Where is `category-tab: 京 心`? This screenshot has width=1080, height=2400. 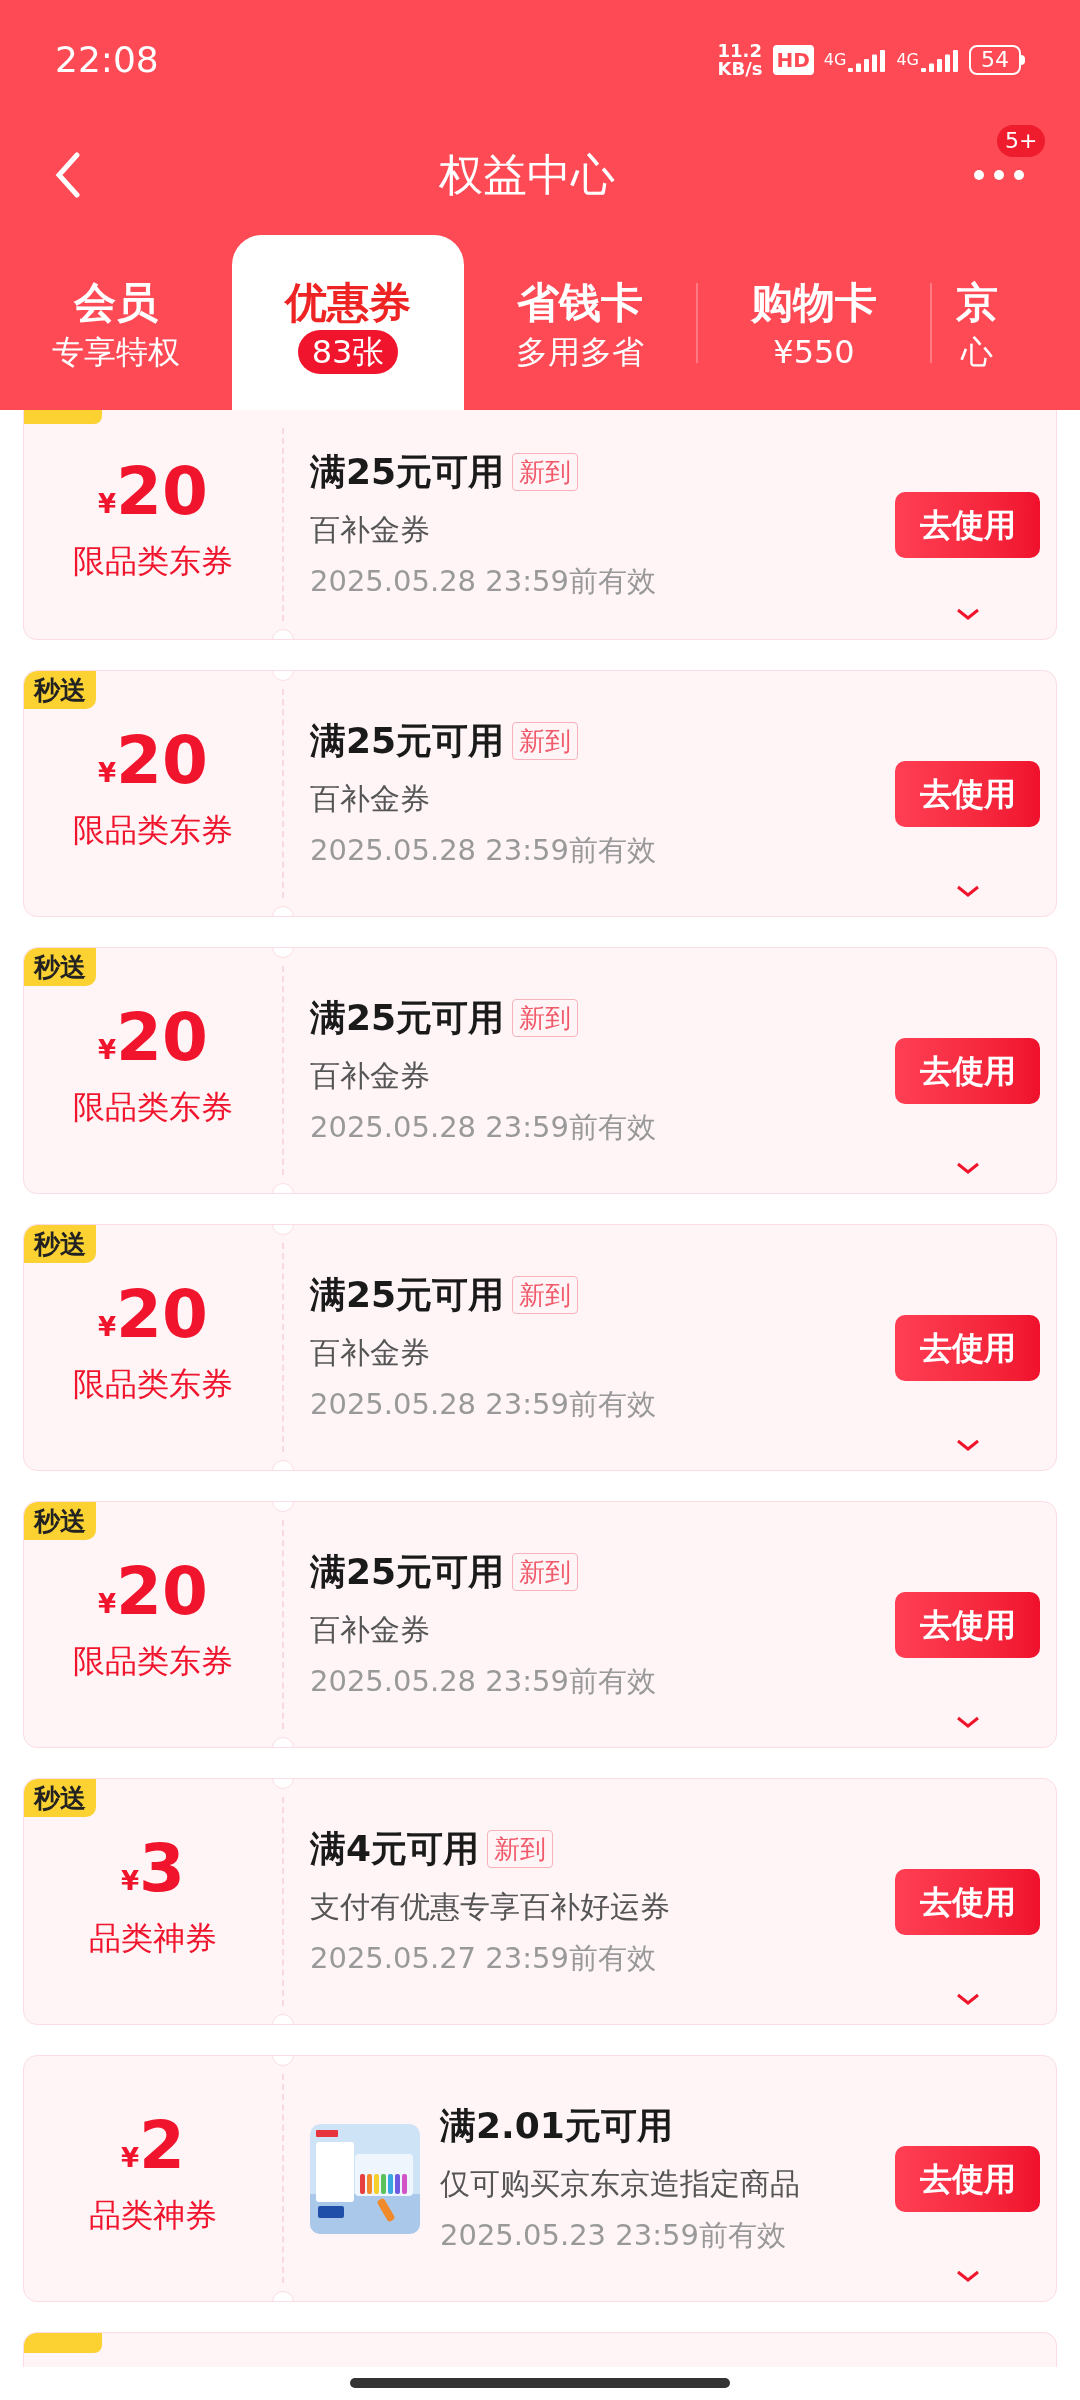 category-tab: 京 心 is located at coordinates (977, 322).